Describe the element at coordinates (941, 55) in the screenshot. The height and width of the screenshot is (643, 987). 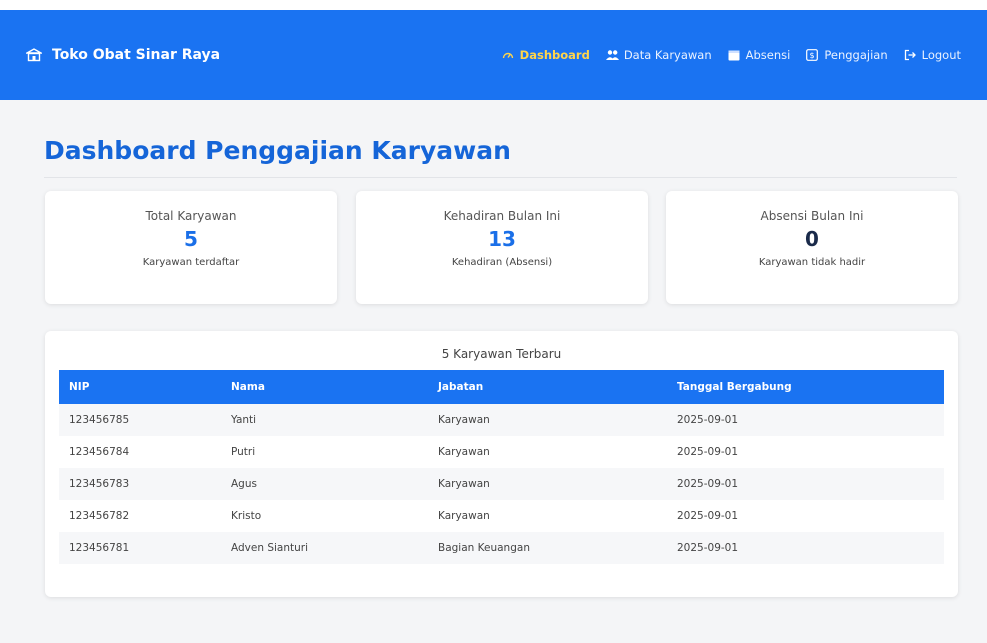
I see `nav-logout-label: Logout` at that location.